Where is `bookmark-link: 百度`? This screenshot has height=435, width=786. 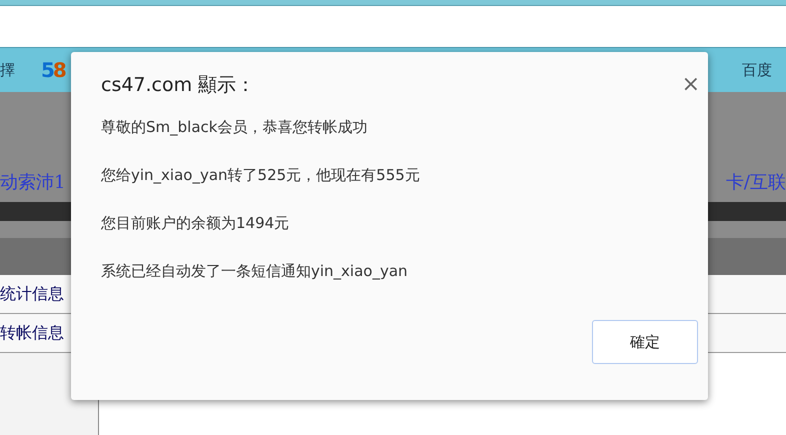
bookmark-link: 百度 is located at coordinates (757, 70).